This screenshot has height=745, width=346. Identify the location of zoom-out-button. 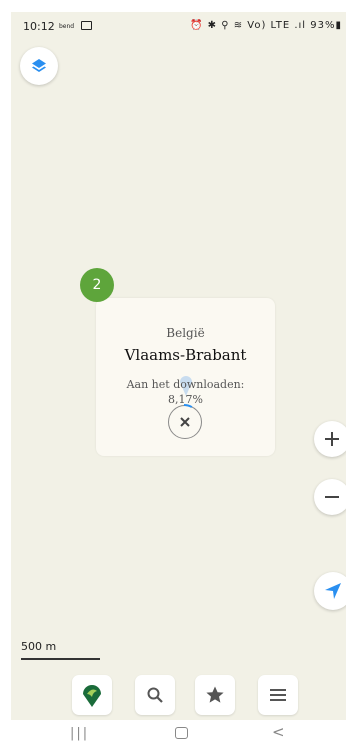
(330, 497).